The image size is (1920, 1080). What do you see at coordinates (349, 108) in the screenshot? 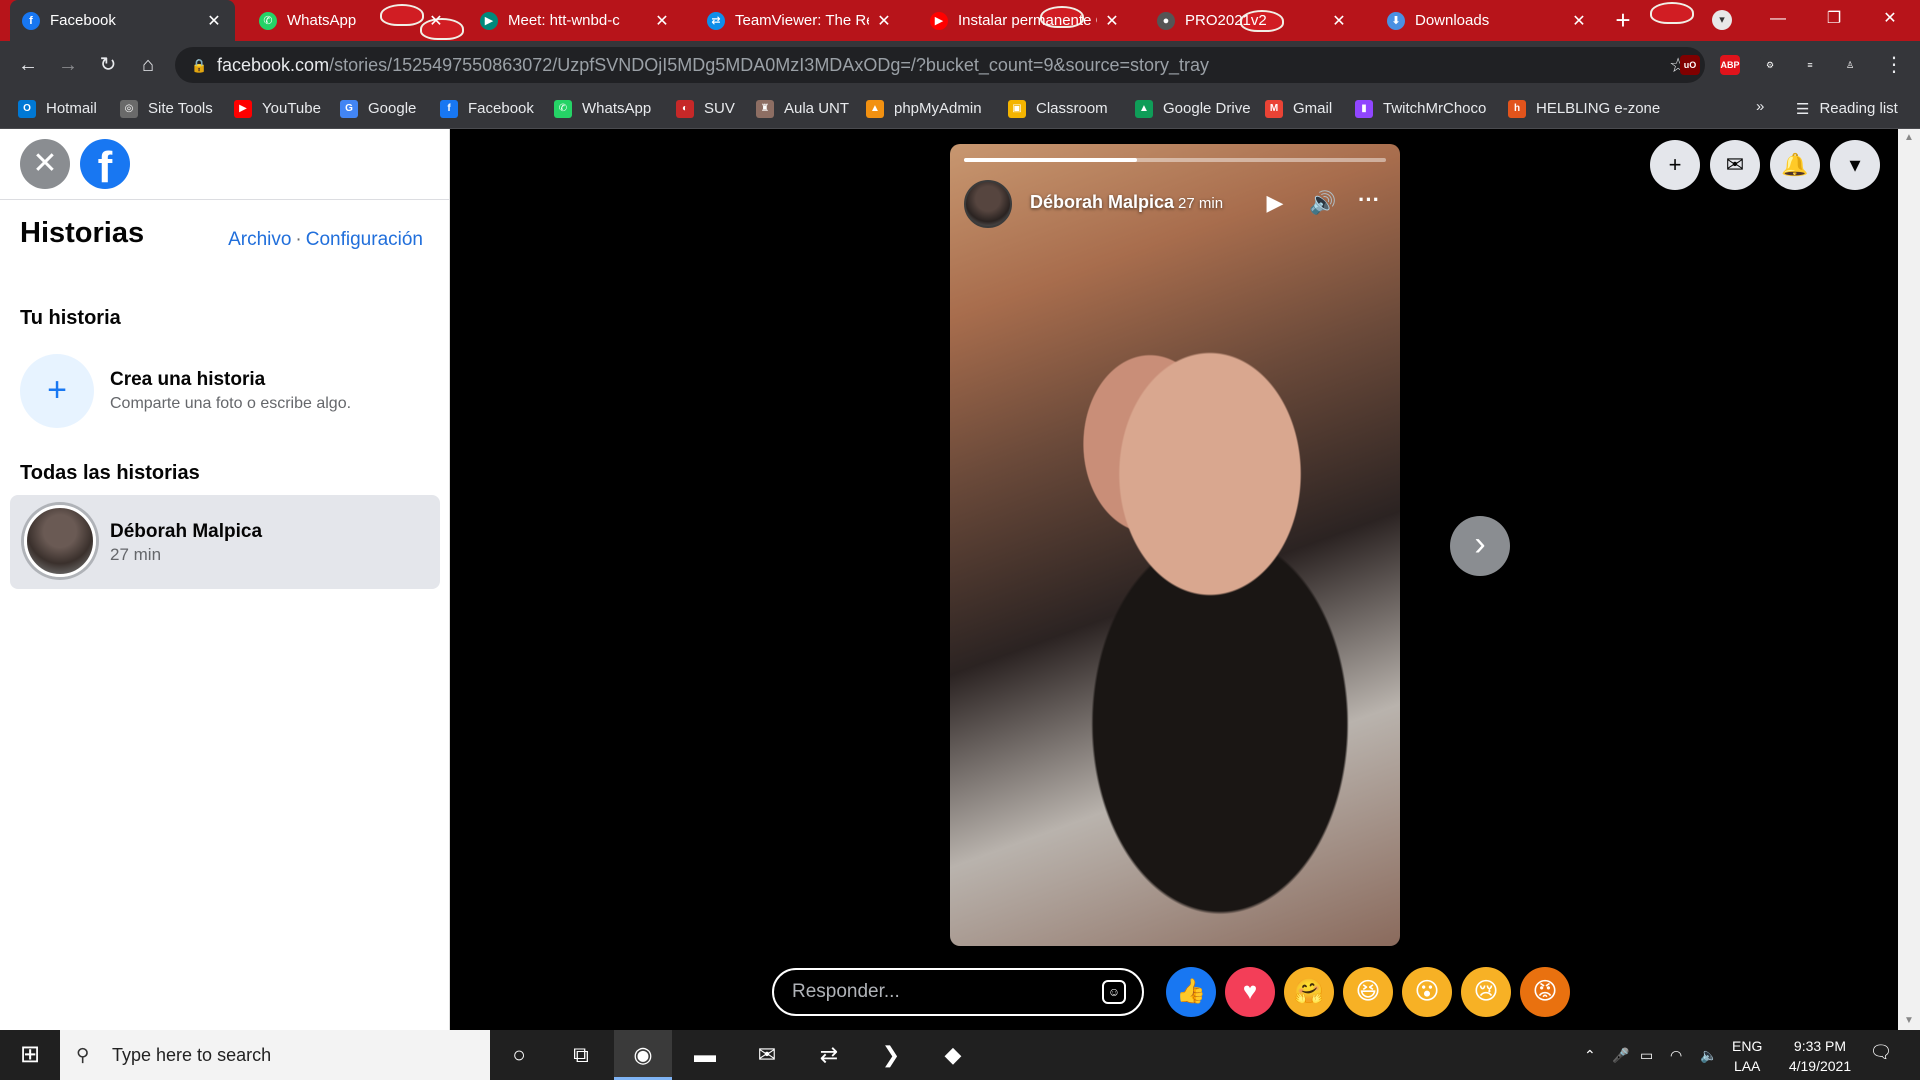
I see `bookmark-icon: G` at bounding box center [349, 108].